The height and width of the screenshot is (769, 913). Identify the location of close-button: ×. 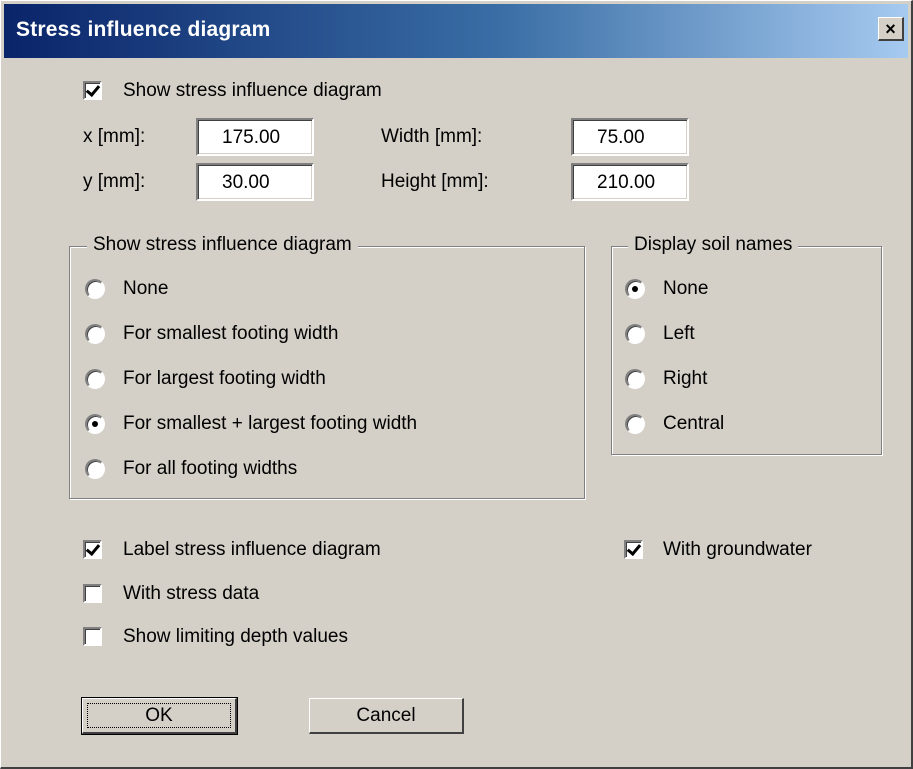
(891, 29).